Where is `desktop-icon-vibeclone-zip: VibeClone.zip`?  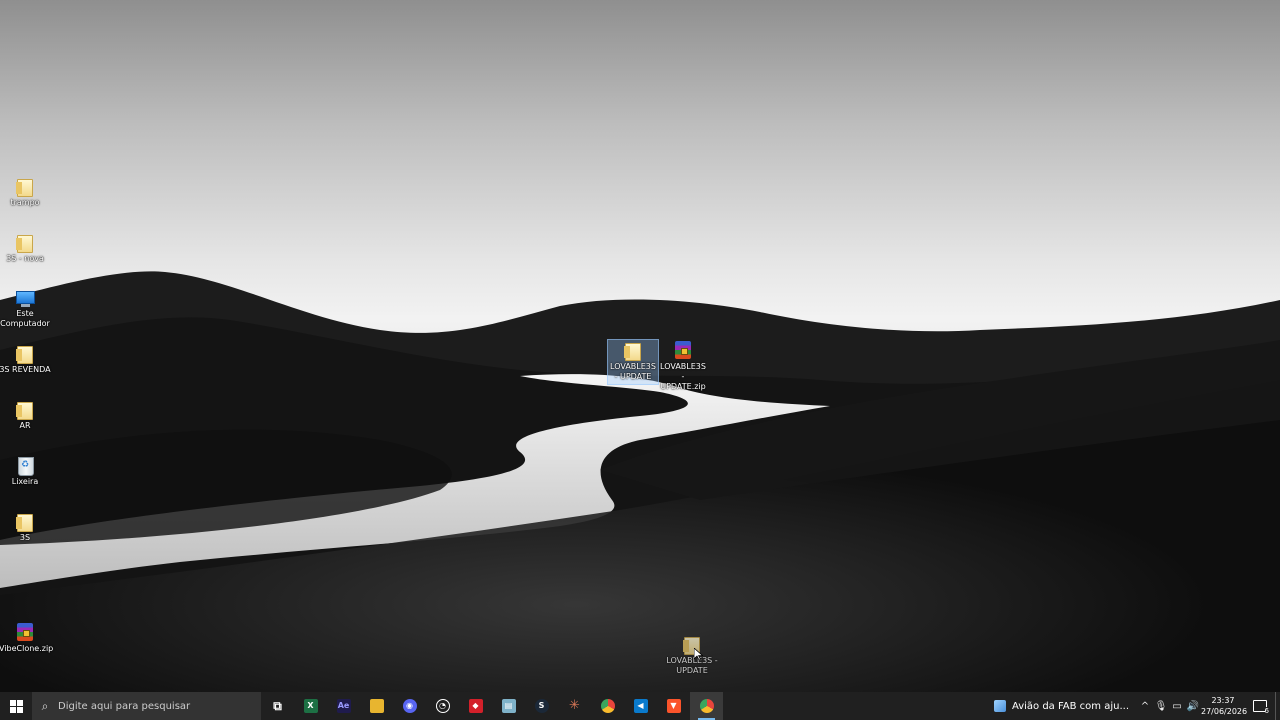 desktop-icon-vibeclone-zip: VibeClone.zip is located at coordinates (27, 638).